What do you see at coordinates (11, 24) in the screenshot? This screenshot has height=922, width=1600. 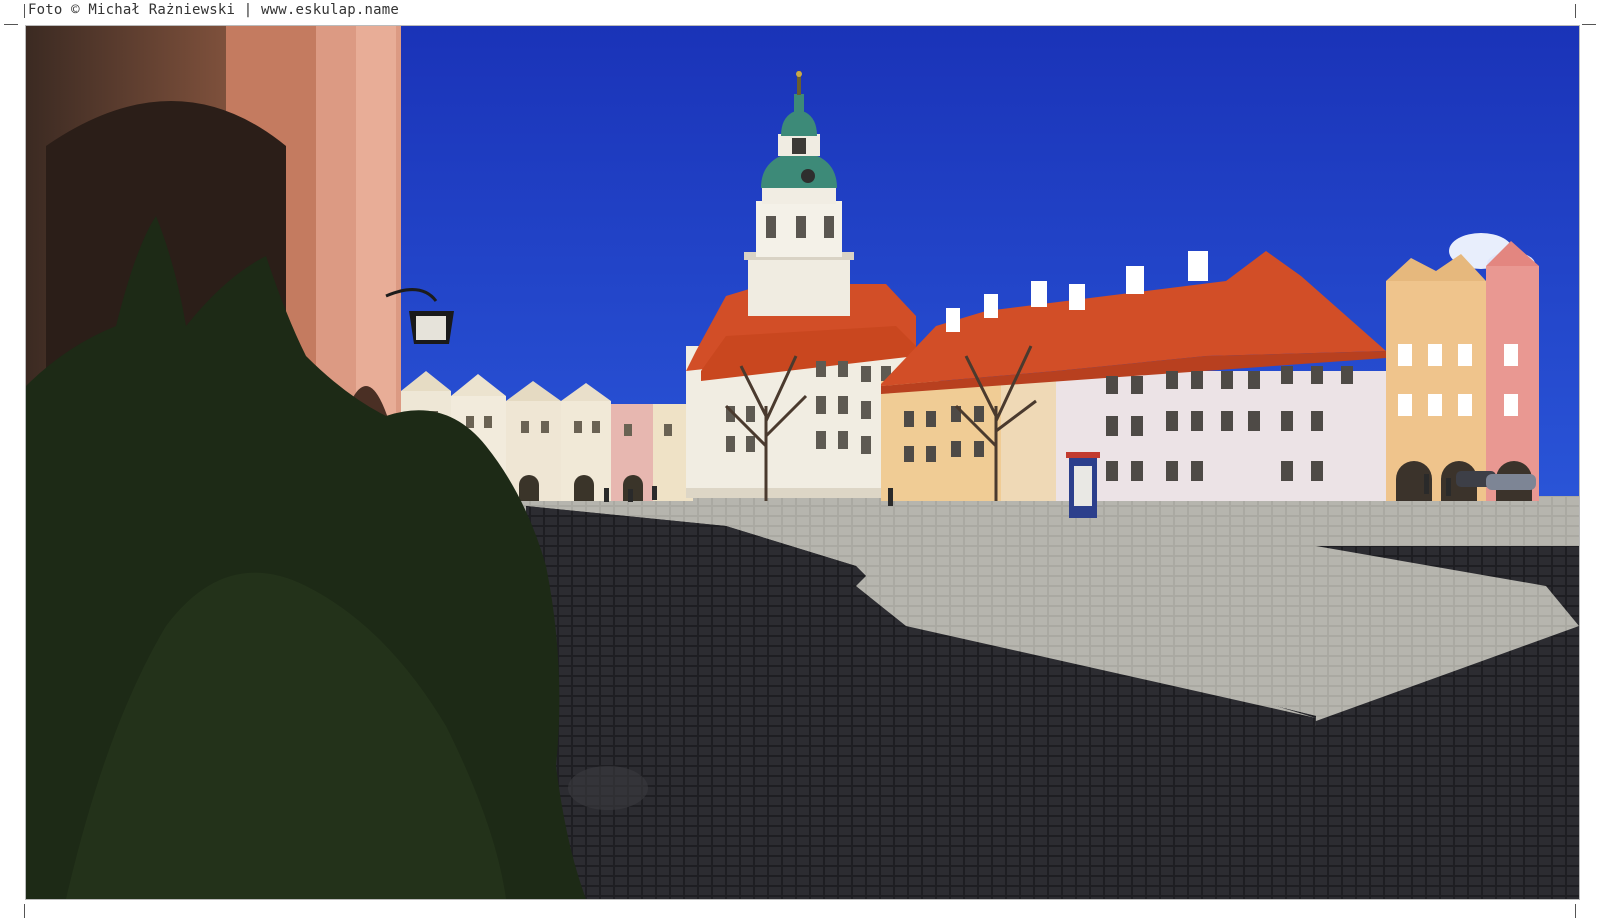 I see `side-mark-left` at bounding box center [11, 24].